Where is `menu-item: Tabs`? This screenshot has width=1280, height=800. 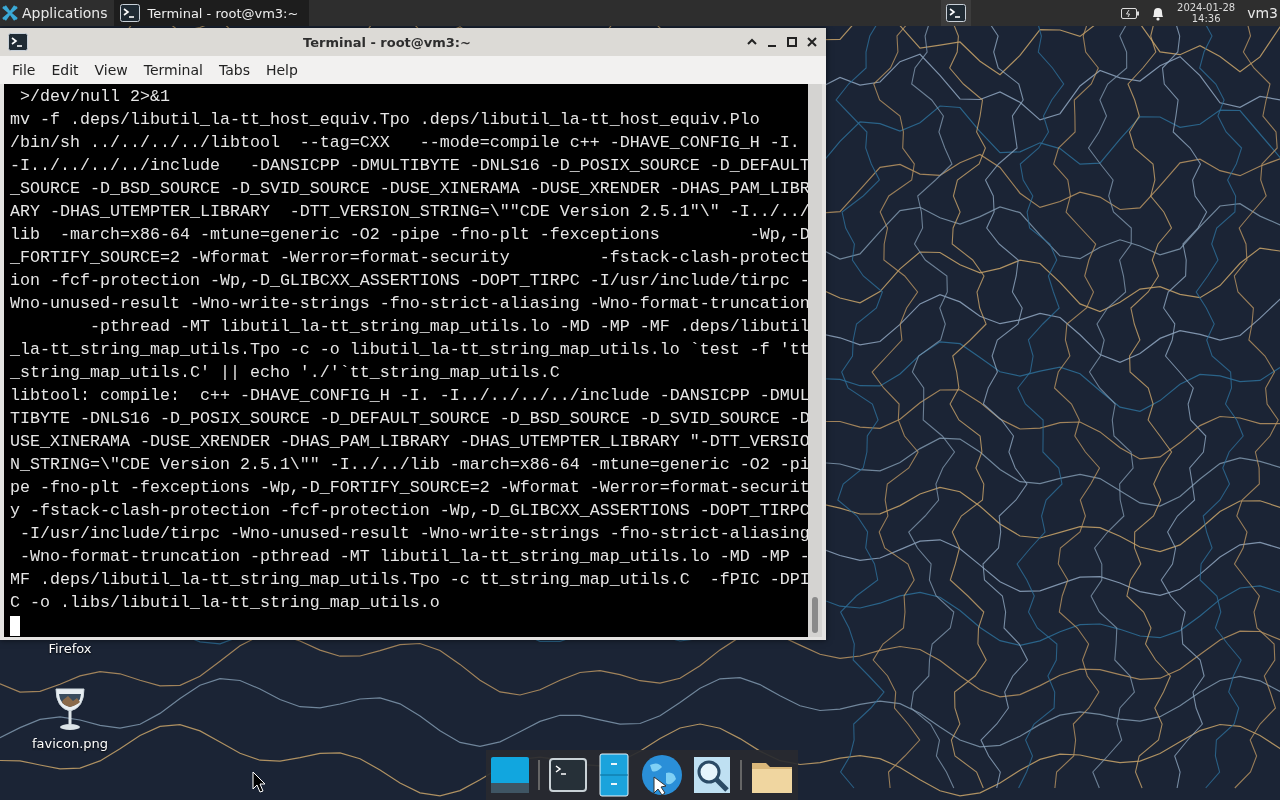
menu-item: Tabs is located at coordinates (234, 70).